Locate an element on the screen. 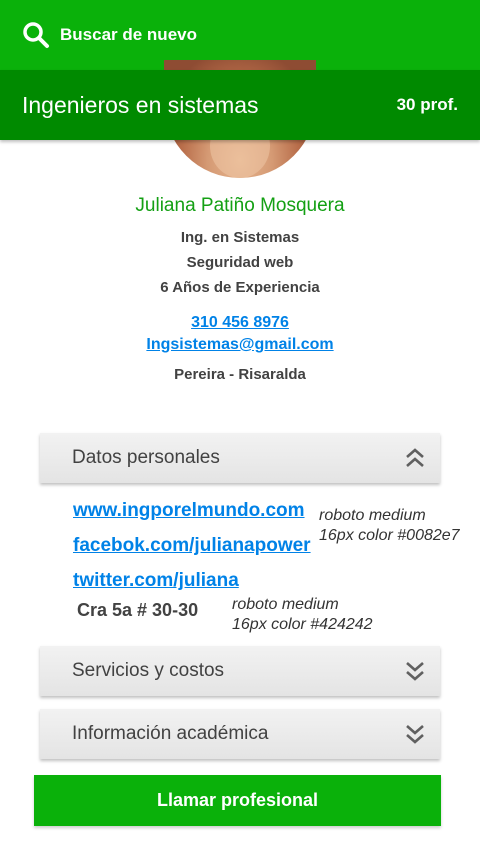 Image resolution: width=480 pixels, height=851 pixels. section-academic-label: Información académica is located at coordinates (170, 733).